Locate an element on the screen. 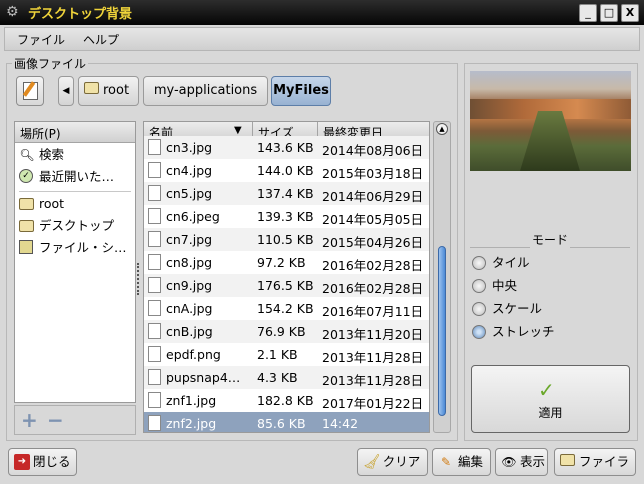 This screenshot has height=484, width=644. file-row: pupsnap4… 4.3 KB 2013年11月28日 is located at coordinates (286, 377).